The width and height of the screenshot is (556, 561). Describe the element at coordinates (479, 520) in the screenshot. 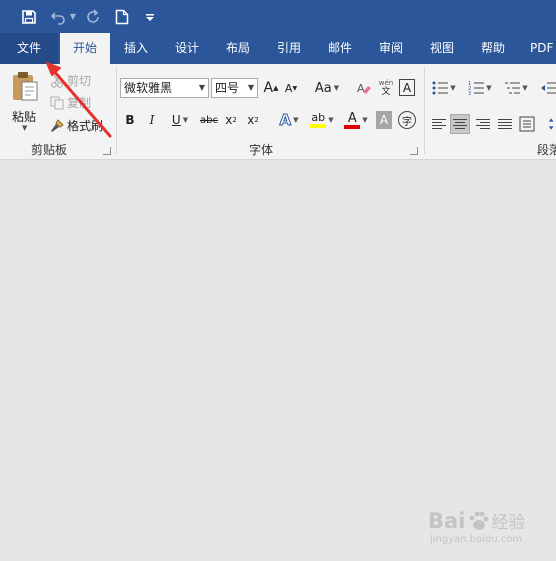

I see `paw-icon` at that location.